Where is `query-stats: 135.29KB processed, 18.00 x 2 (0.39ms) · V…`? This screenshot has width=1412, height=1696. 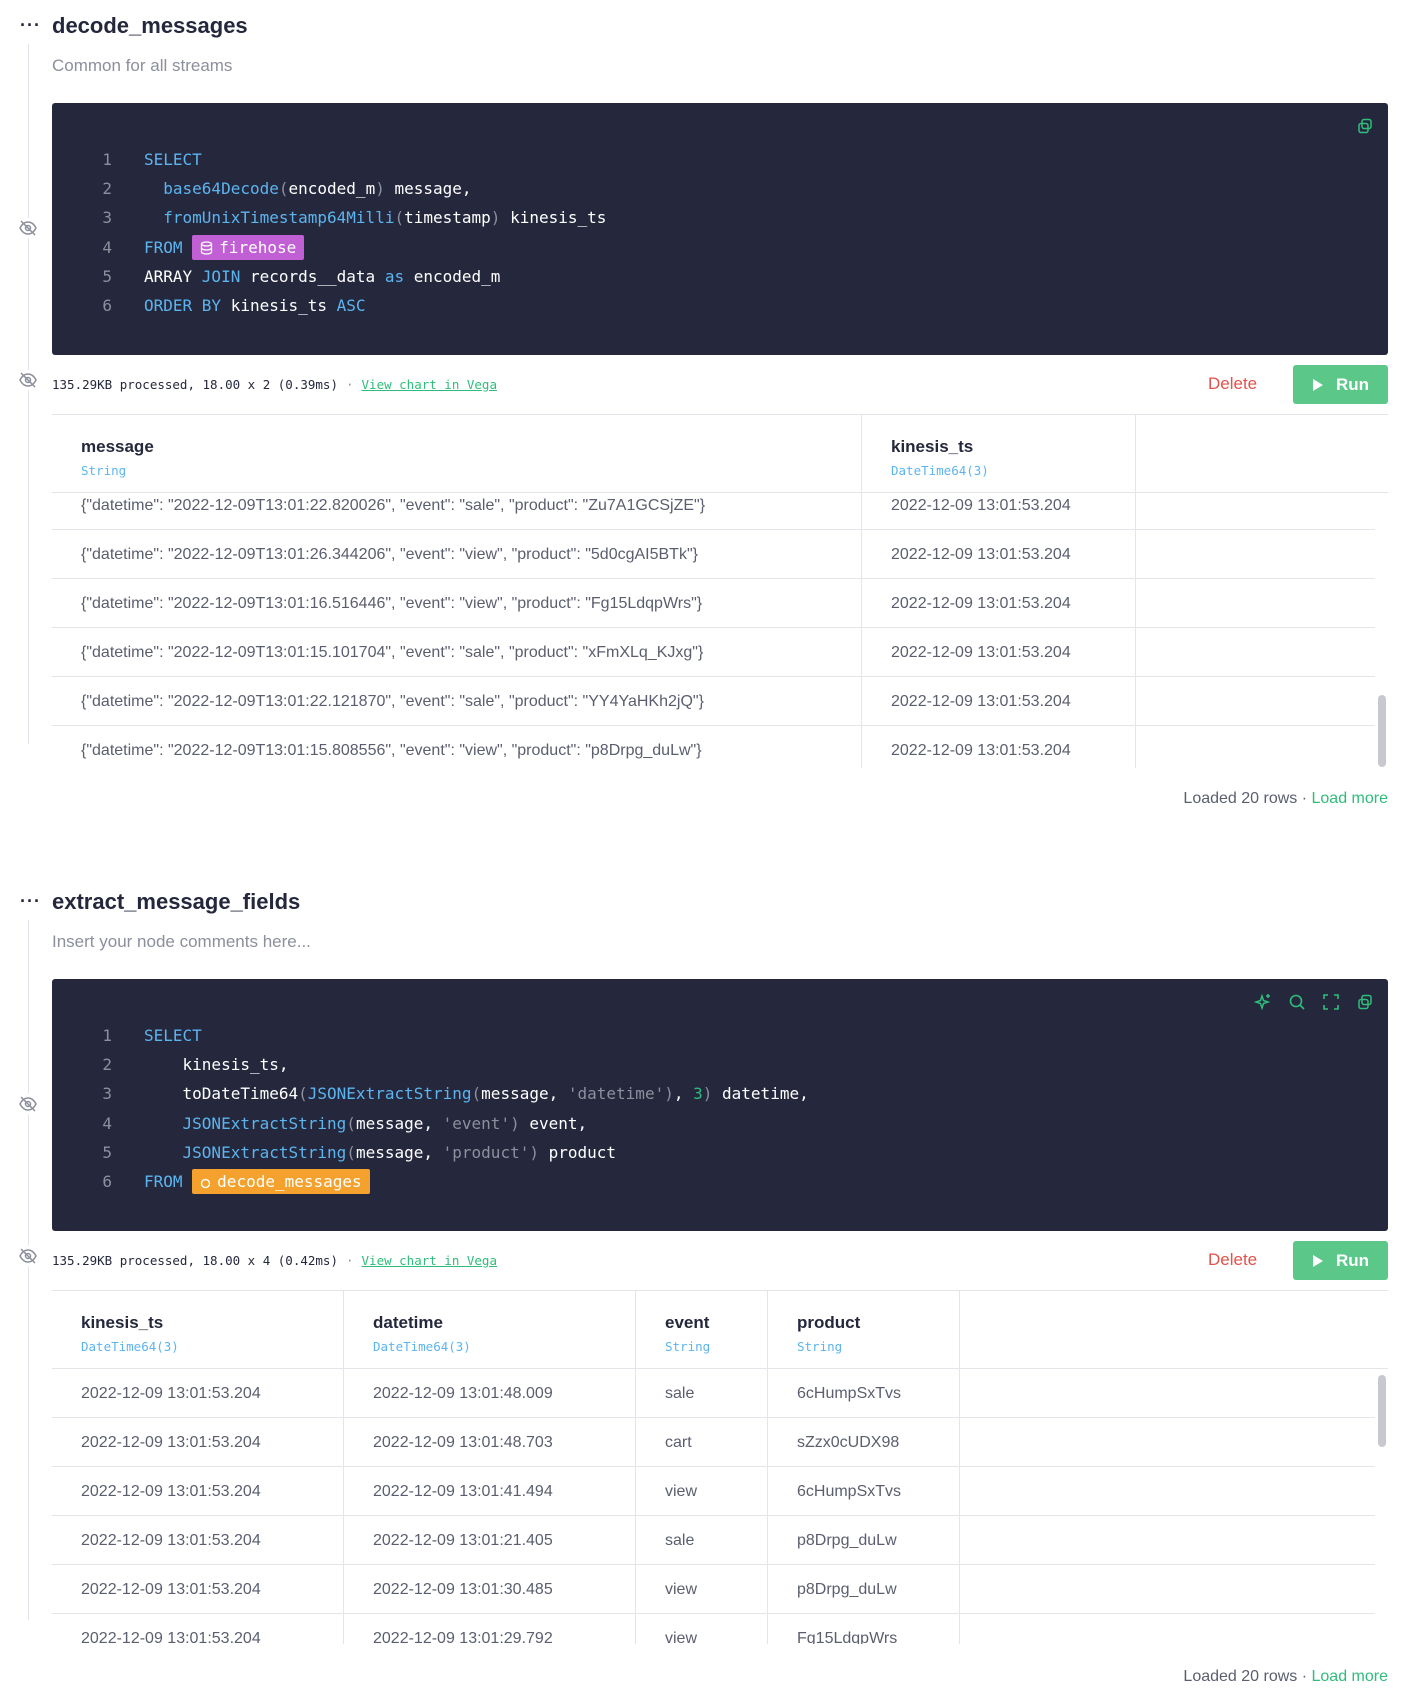
query-stats: 135.29KB processed, 18.00 x 2 (0.39ms) · V… is located at coordinates (274, 384).